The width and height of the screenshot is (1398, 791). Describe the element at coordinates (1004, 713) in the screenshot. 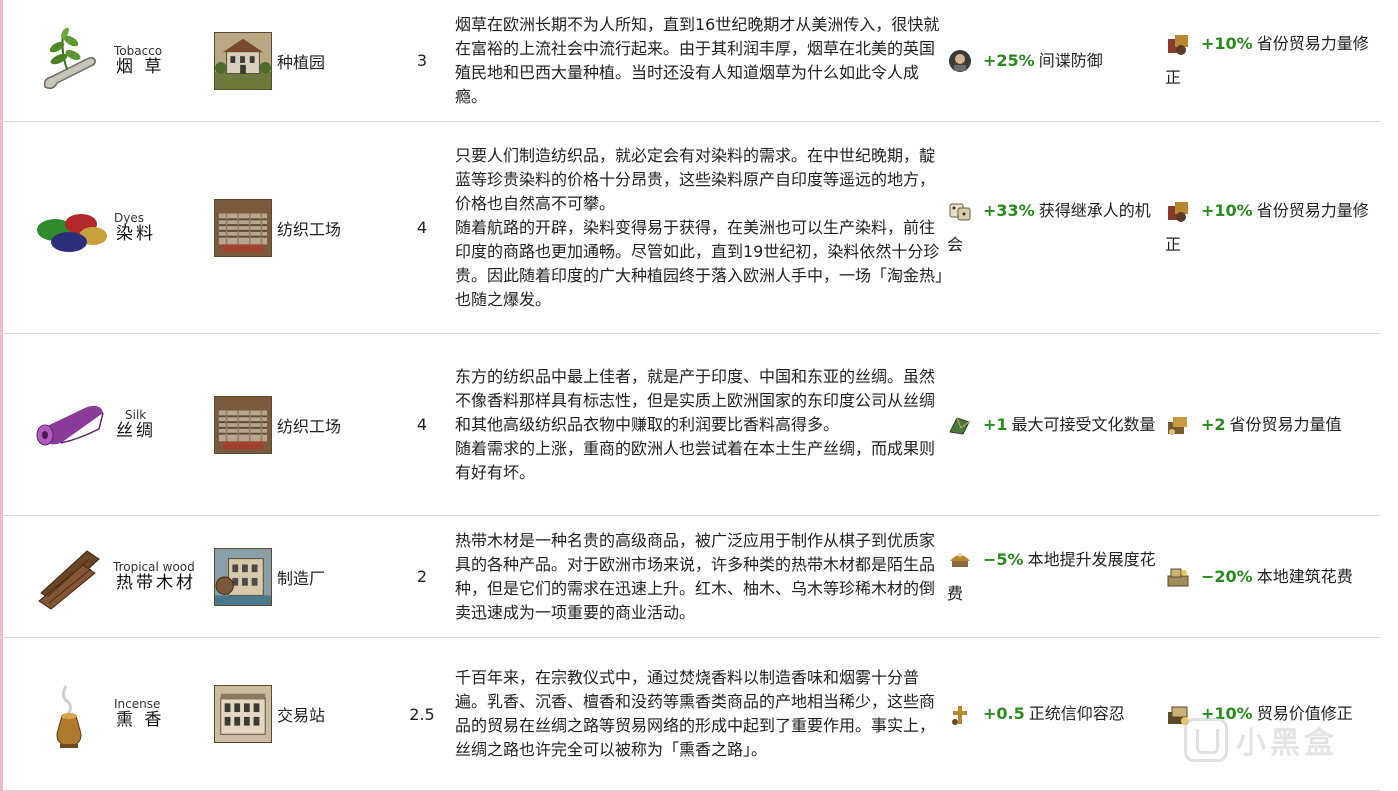

I see `modifier-value: +0.5` at that location.